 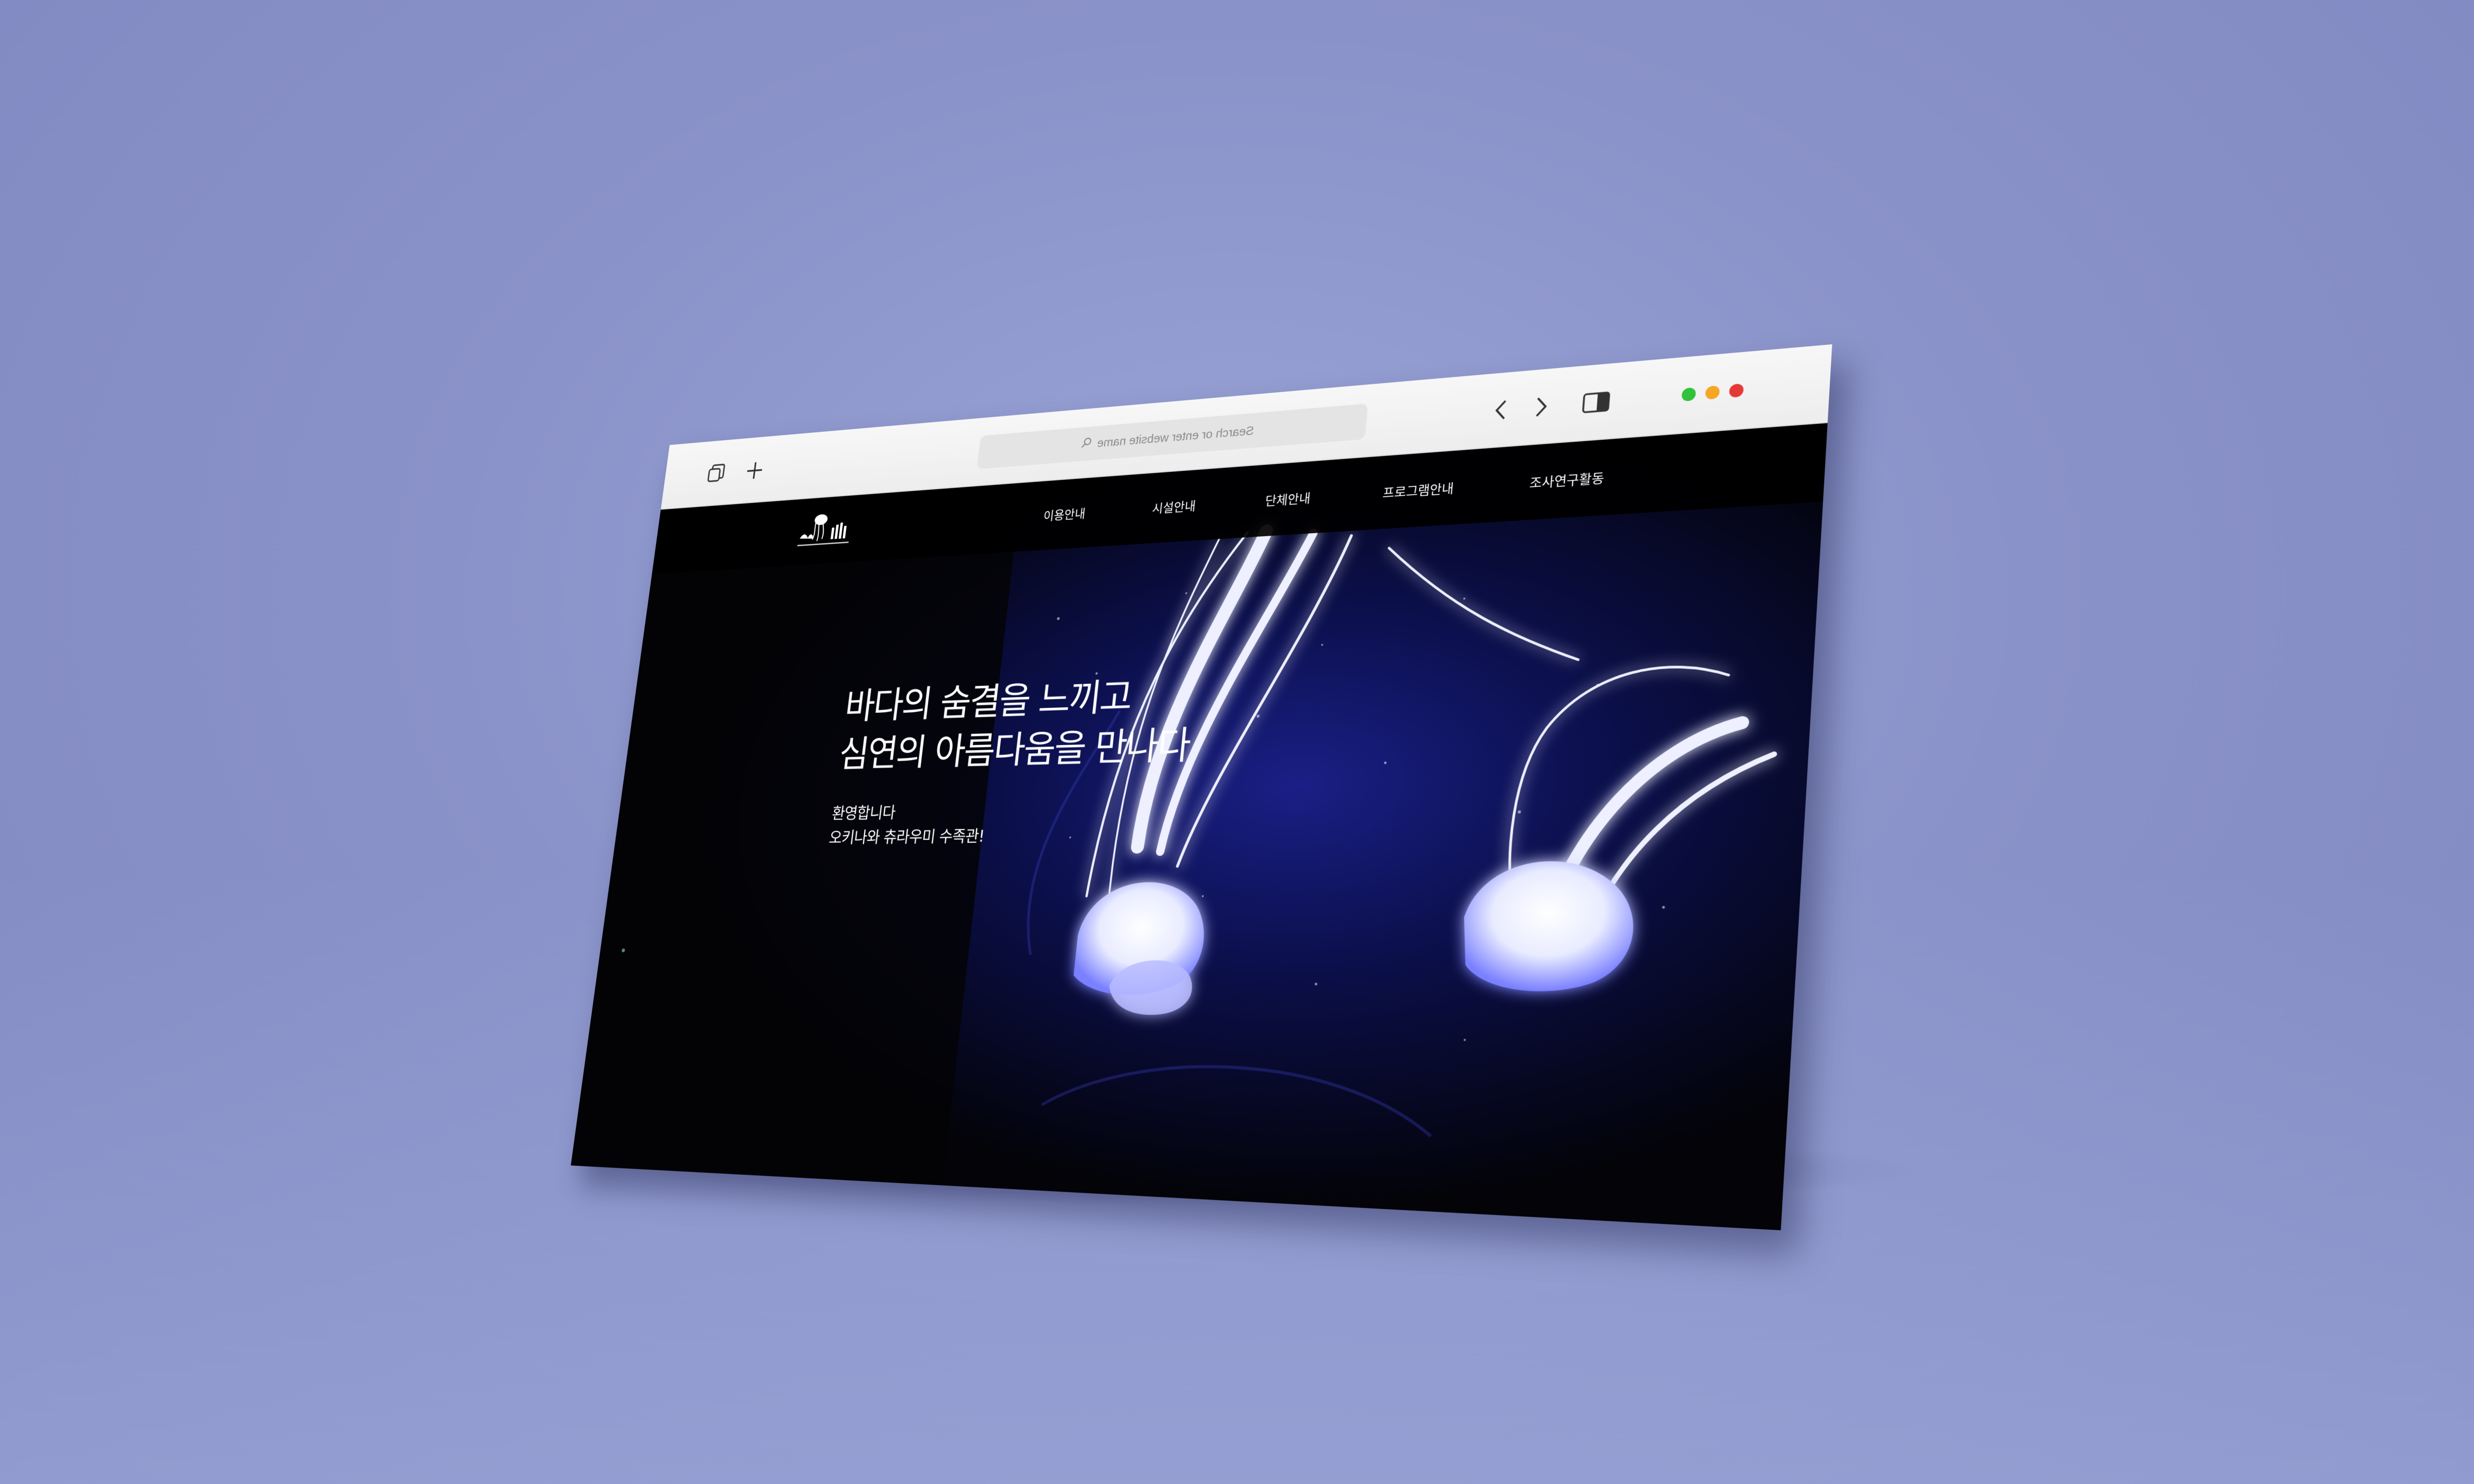 What do you see at coordinates (1689, 394) in the screenshot?
I see `window-zoom-button` at bounding box center [1689, 394].